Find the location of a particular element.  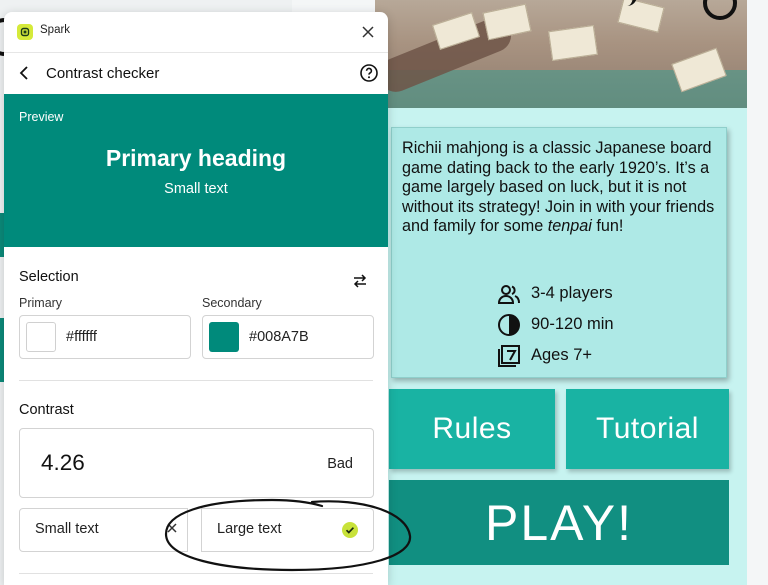

corner-circle-icon is located at coordinates (720, 10).